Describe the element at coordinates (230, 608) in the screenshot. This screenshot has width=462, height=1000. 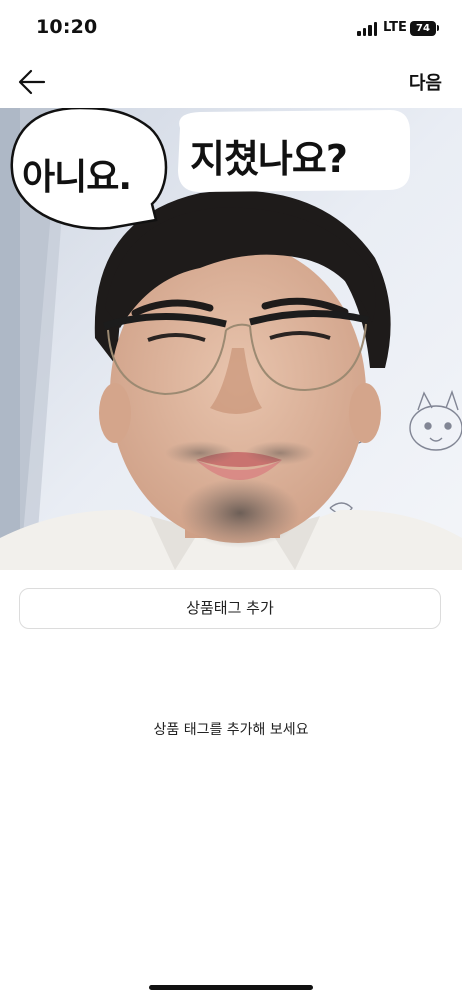
I see `add-product-tag-button: 상품태그 추가` at that location.